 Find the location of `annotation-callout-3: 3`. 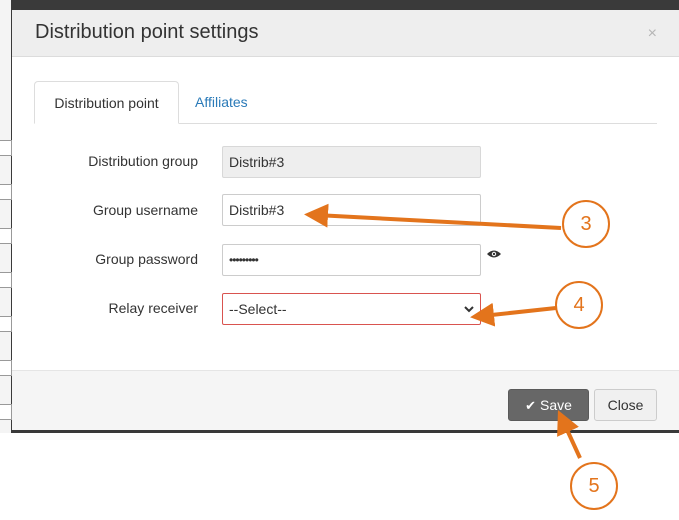

annotation-callout-3: 3 is located at coordinates (586, 224).